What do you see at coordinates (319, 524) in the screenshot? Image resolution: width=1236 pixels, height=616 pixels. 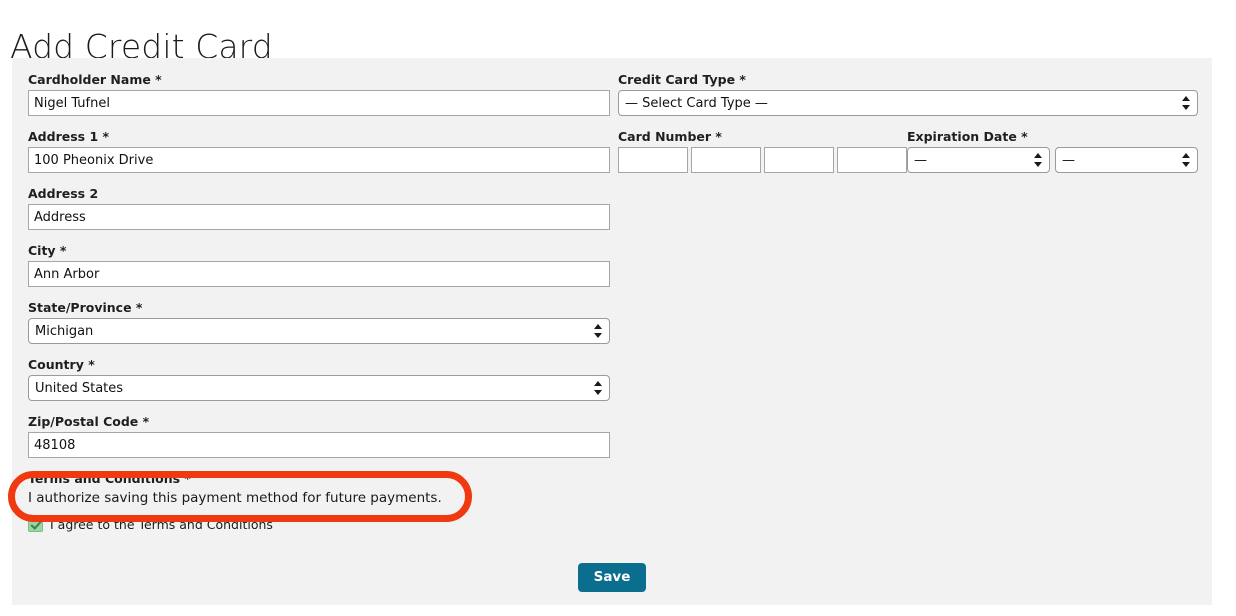 I see `agree-terms-row: I agree to the Terms and Conditions` at bounding box center [319, 524].